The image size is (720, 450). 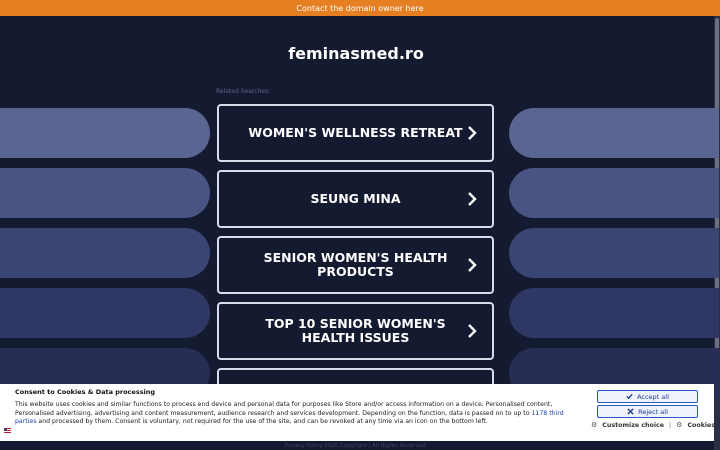 I want to click on check-icon, so click(x=629, y=396).